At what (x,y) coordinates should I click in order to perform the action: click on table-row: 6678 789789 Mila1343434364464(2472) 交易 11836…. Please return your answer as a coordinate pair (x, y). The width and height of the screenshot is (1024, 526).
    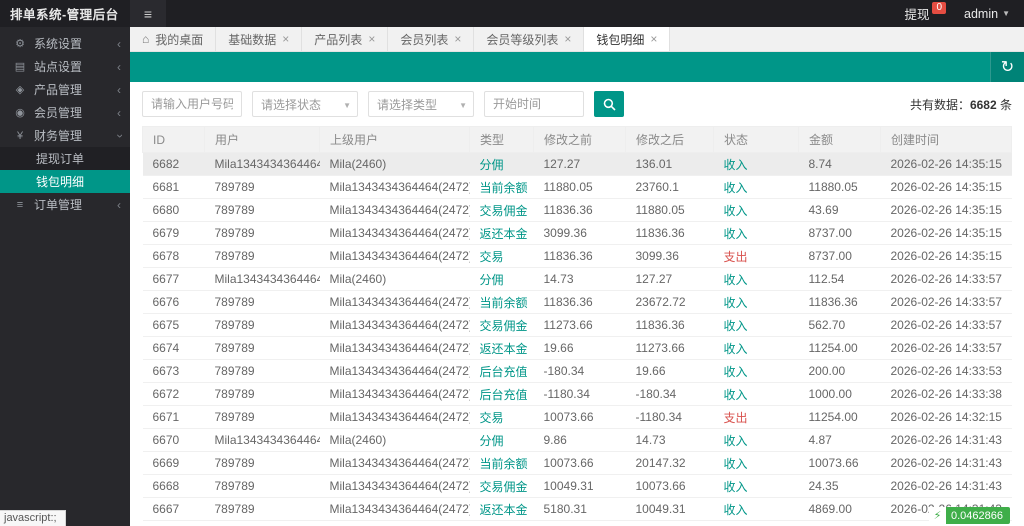
    Looking at the image, I should click on (577, 256).